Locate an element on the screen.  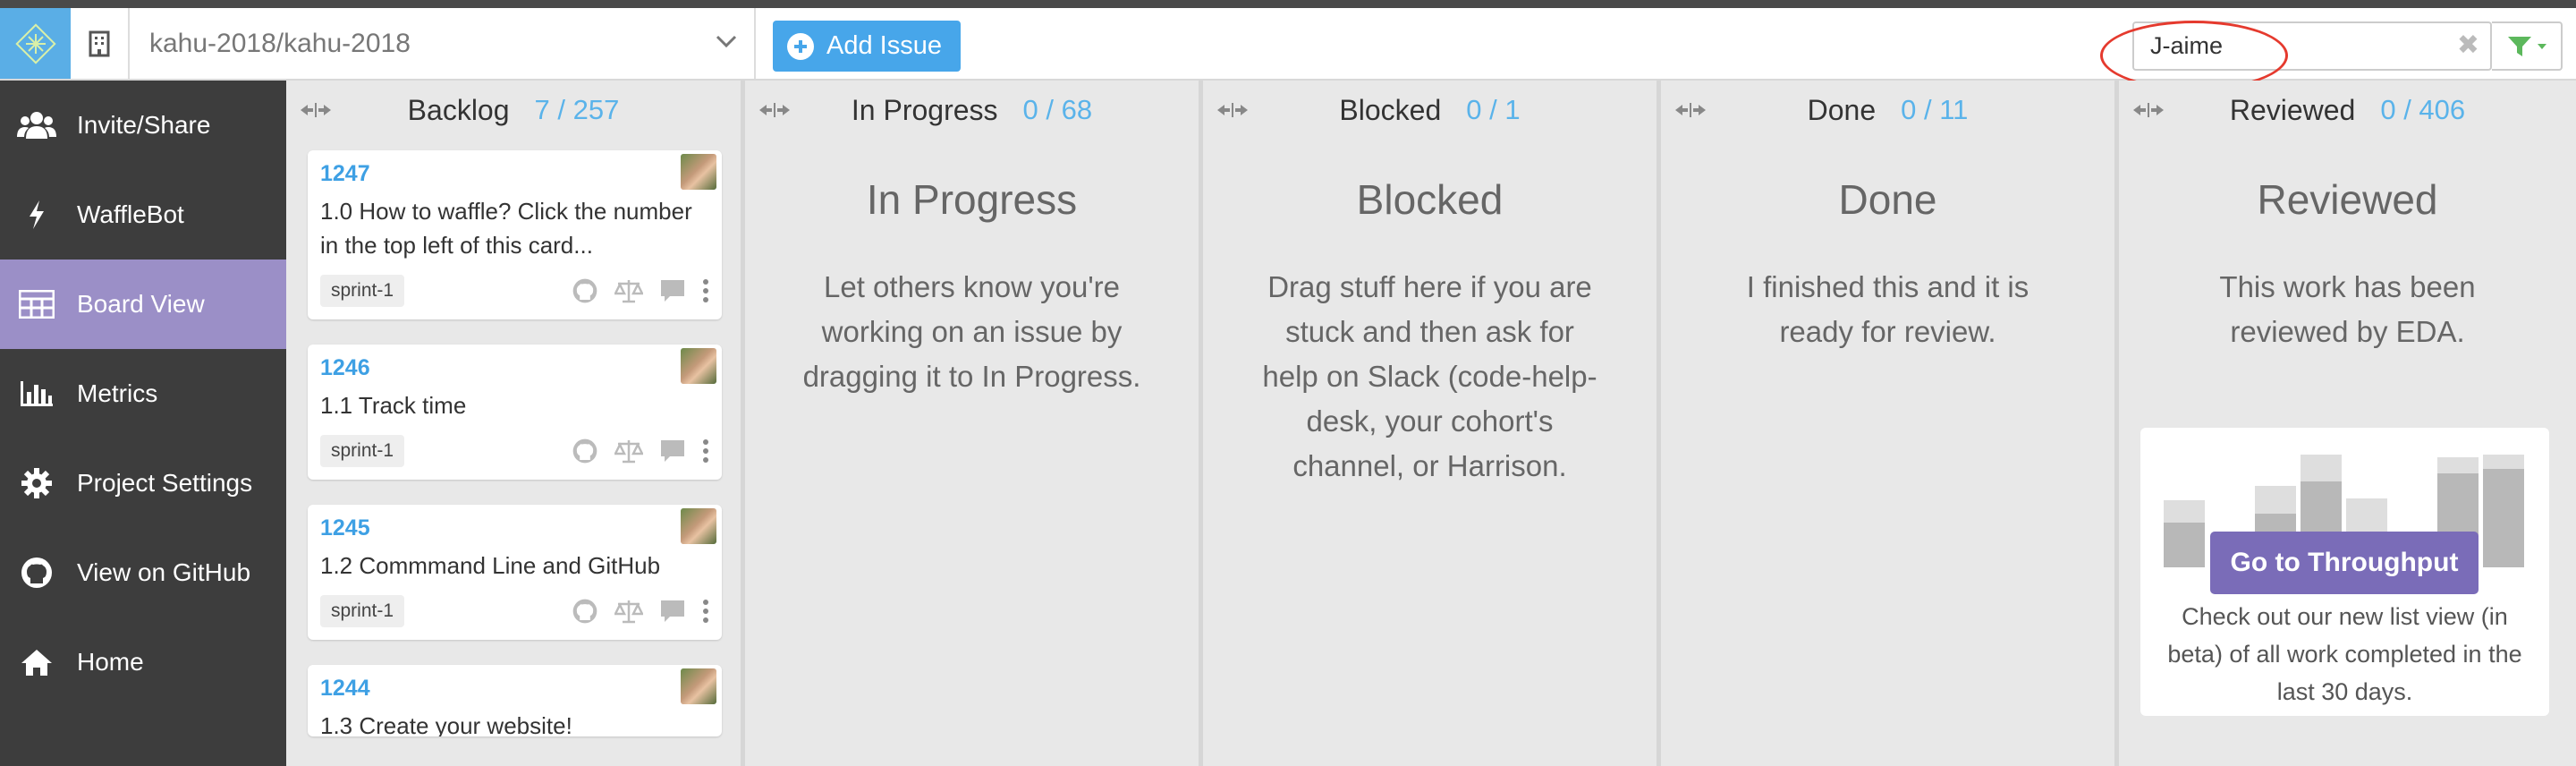
sidebar-item-invite-share: Invite/Share is located at coordinates (143, 126).